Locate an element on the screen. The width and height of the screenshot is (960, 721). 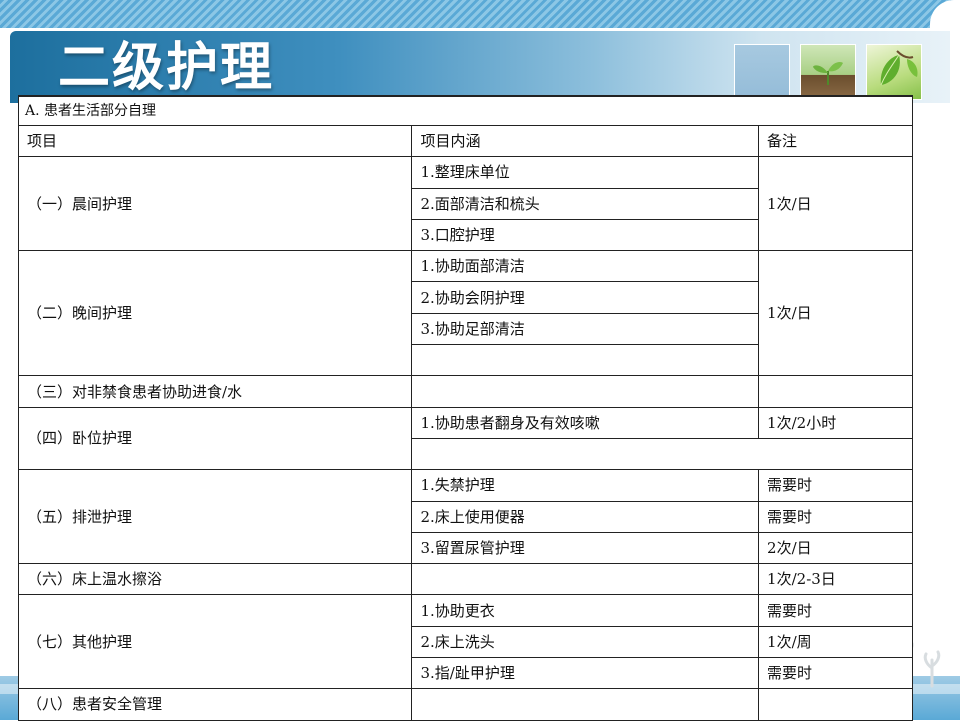
section-row: A. 患者生活部分自理 is located at coordinates (465, 110).